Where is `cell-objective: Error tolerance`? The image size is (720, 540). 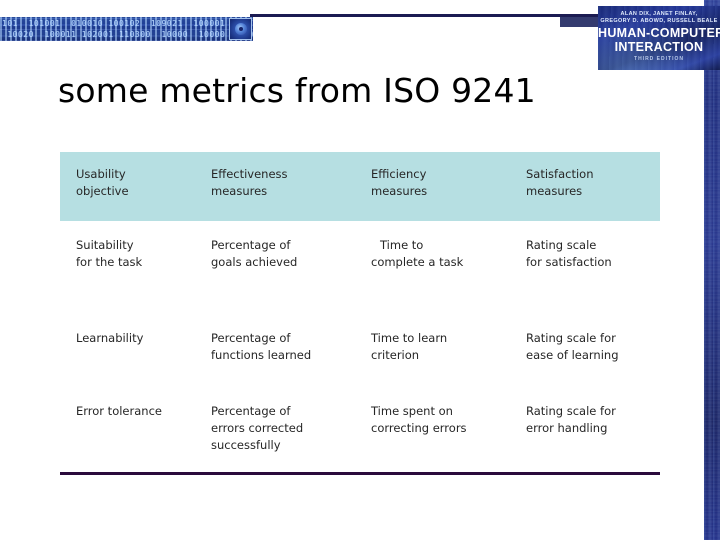
cell-objective: Error tolerance is located at coordinates (127, 427).